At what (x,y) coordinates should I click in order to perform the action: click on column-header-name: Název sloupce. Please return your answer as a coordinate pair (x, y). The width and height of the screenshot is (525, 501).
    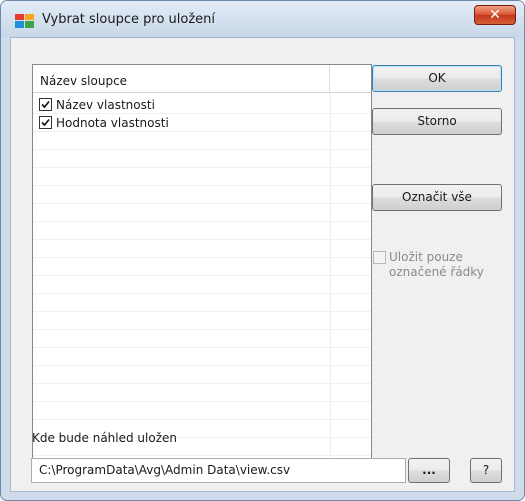
    Looking at the image, I should click on (181, 78).